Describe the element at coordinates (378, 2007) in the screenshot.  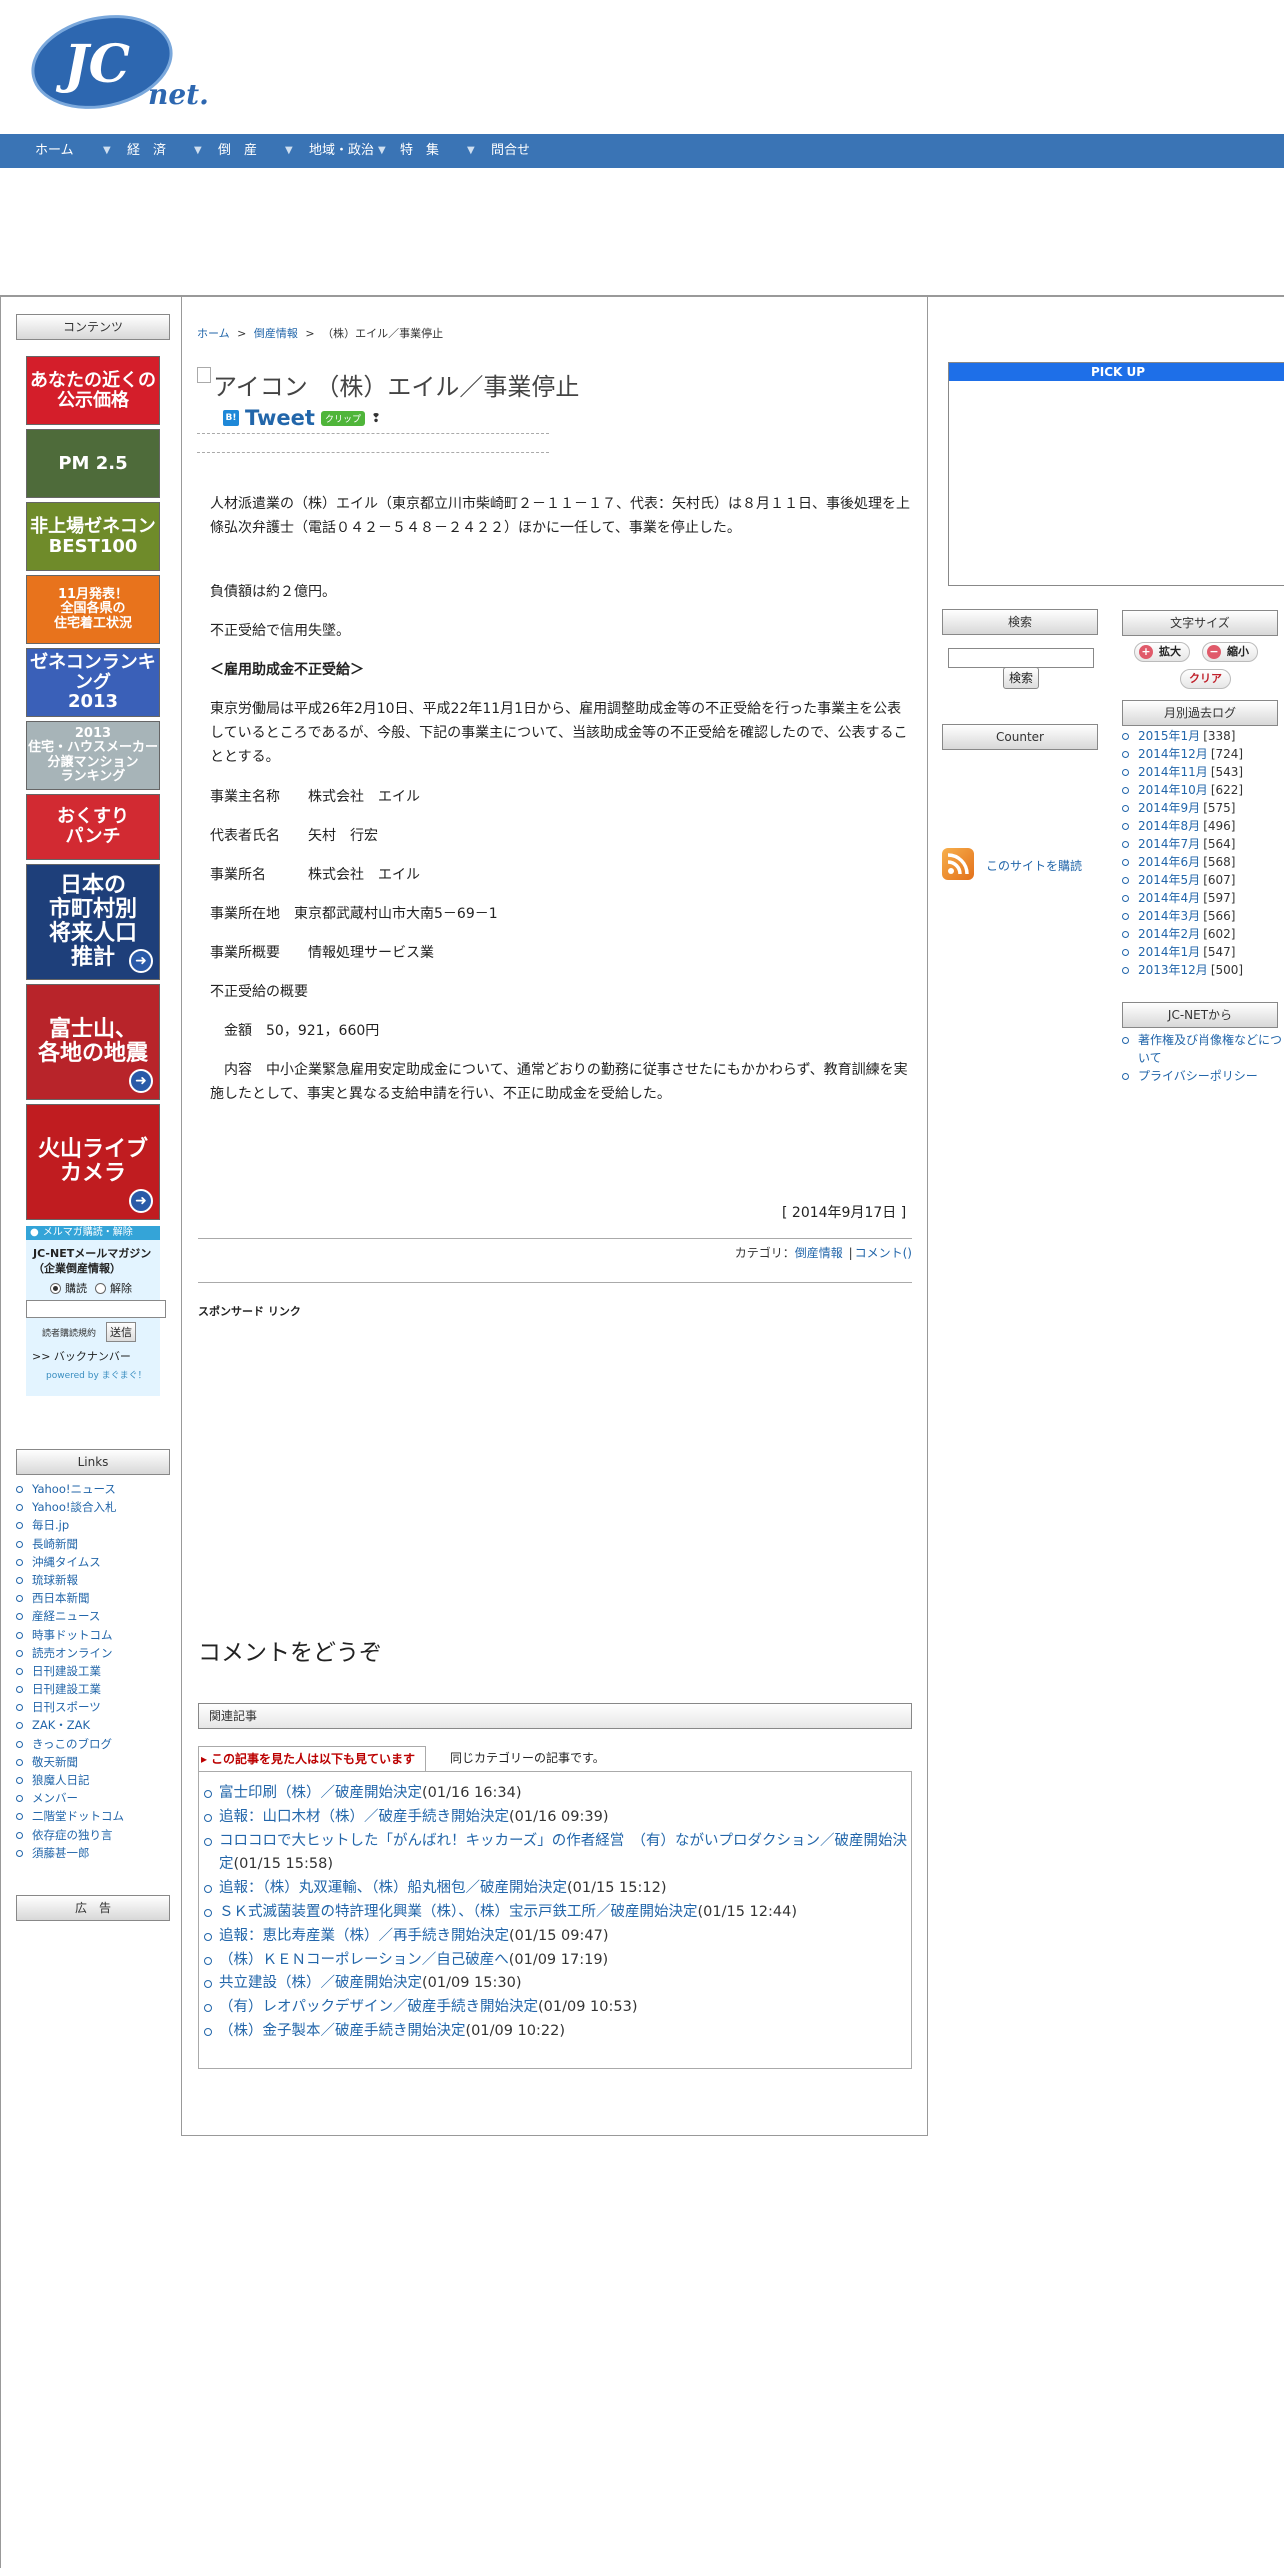
I see `related-link: （有）レオパックデザイン／破産手続き開始決定` at that location.